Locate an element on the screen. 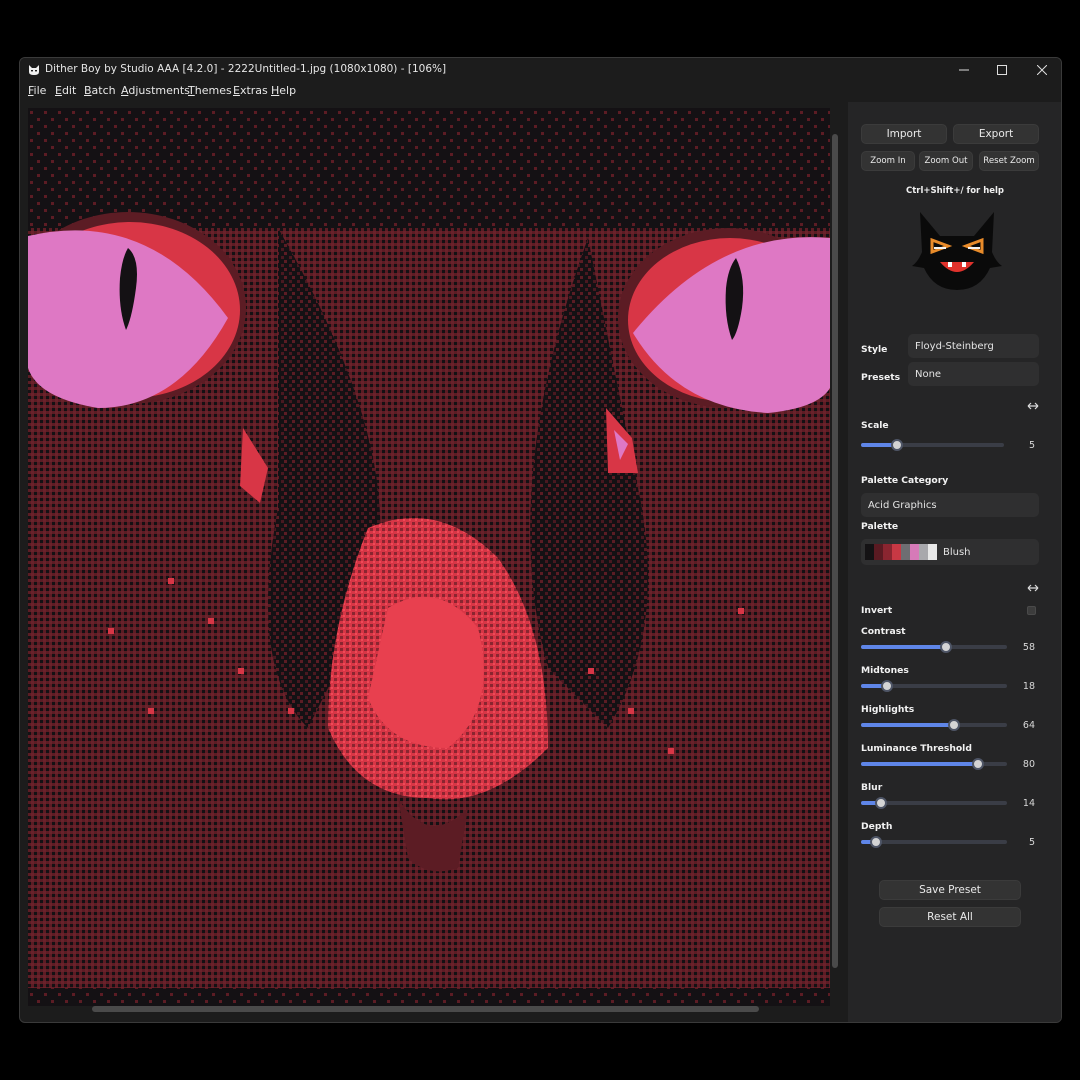 This screenshot has height=1080, width=1080. export-button: Export is located at coordinates (996, 134).